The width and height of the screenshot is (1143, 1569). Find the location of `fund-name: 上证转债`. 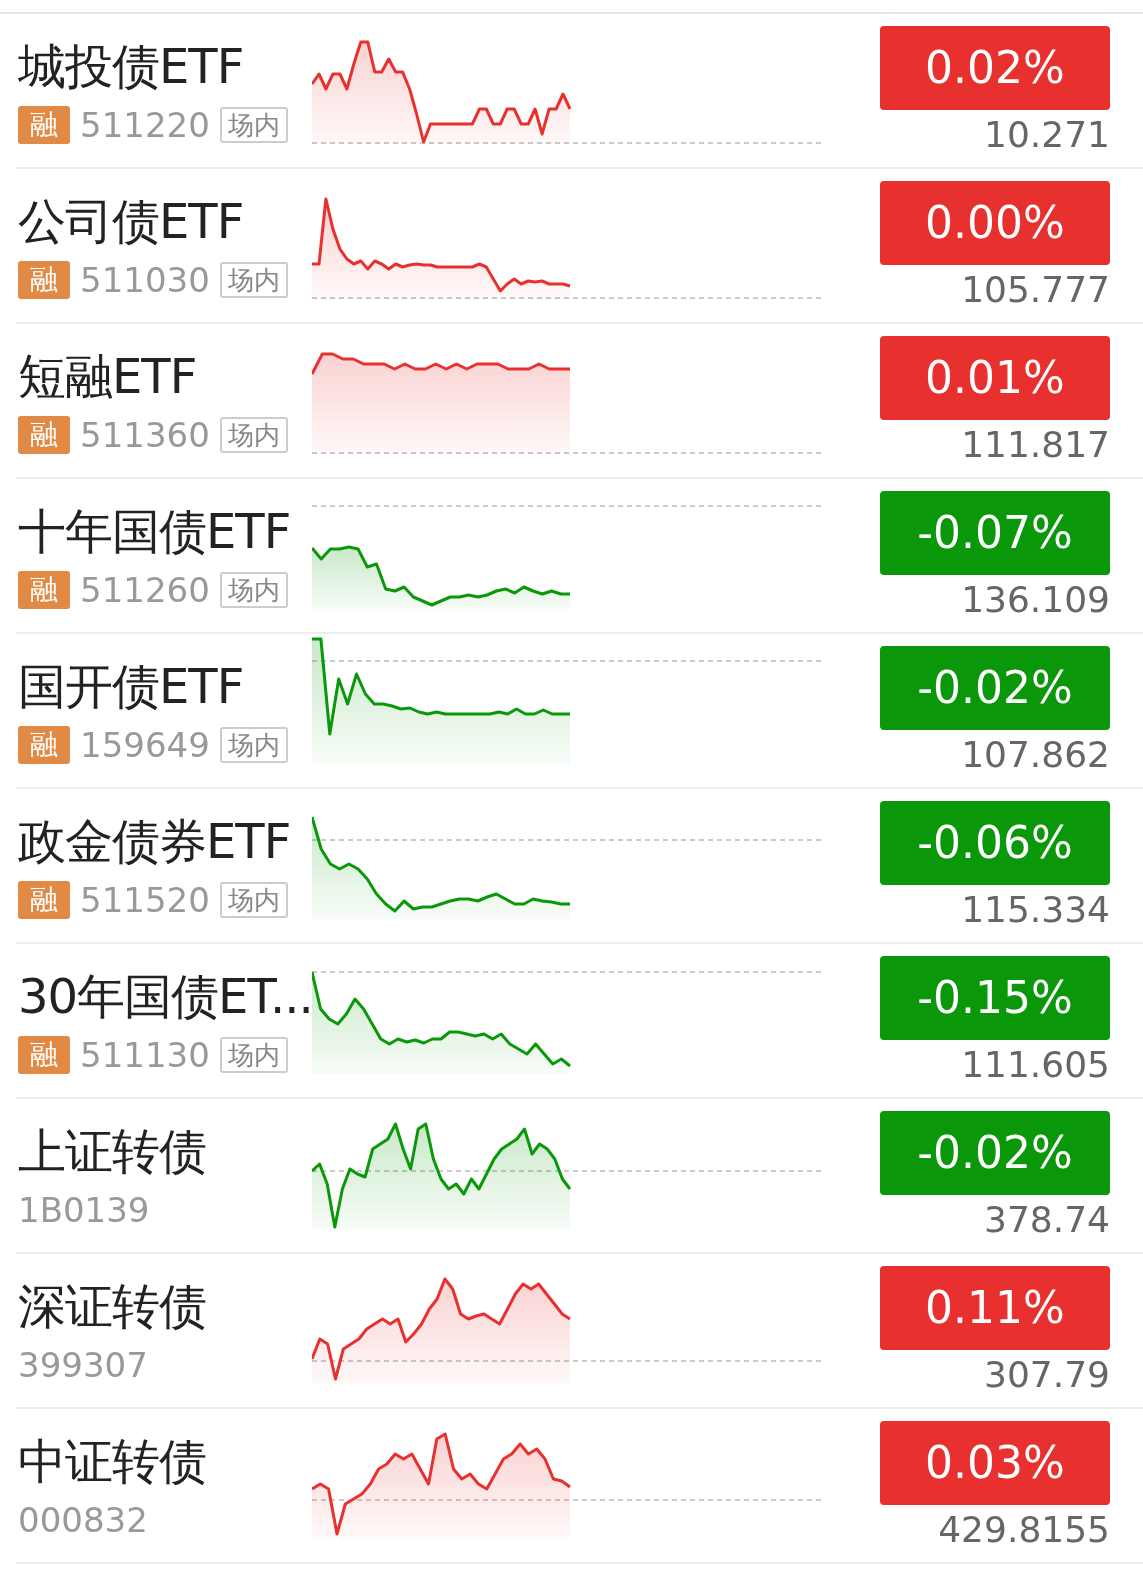

fund-name: 上证转债 is located at coordinates (112, 1150).